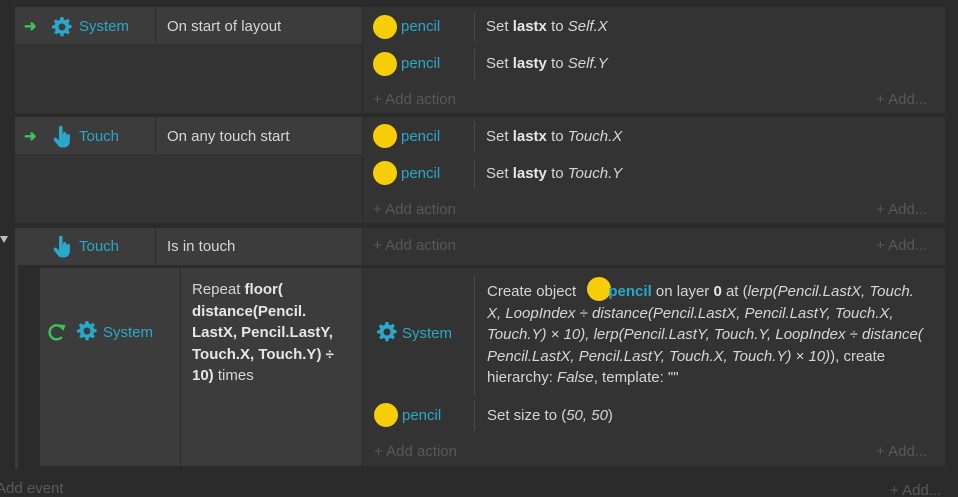 This screenshot has width=958, height=497. I want to click on action-value: Touch.X, so click(595, 136).